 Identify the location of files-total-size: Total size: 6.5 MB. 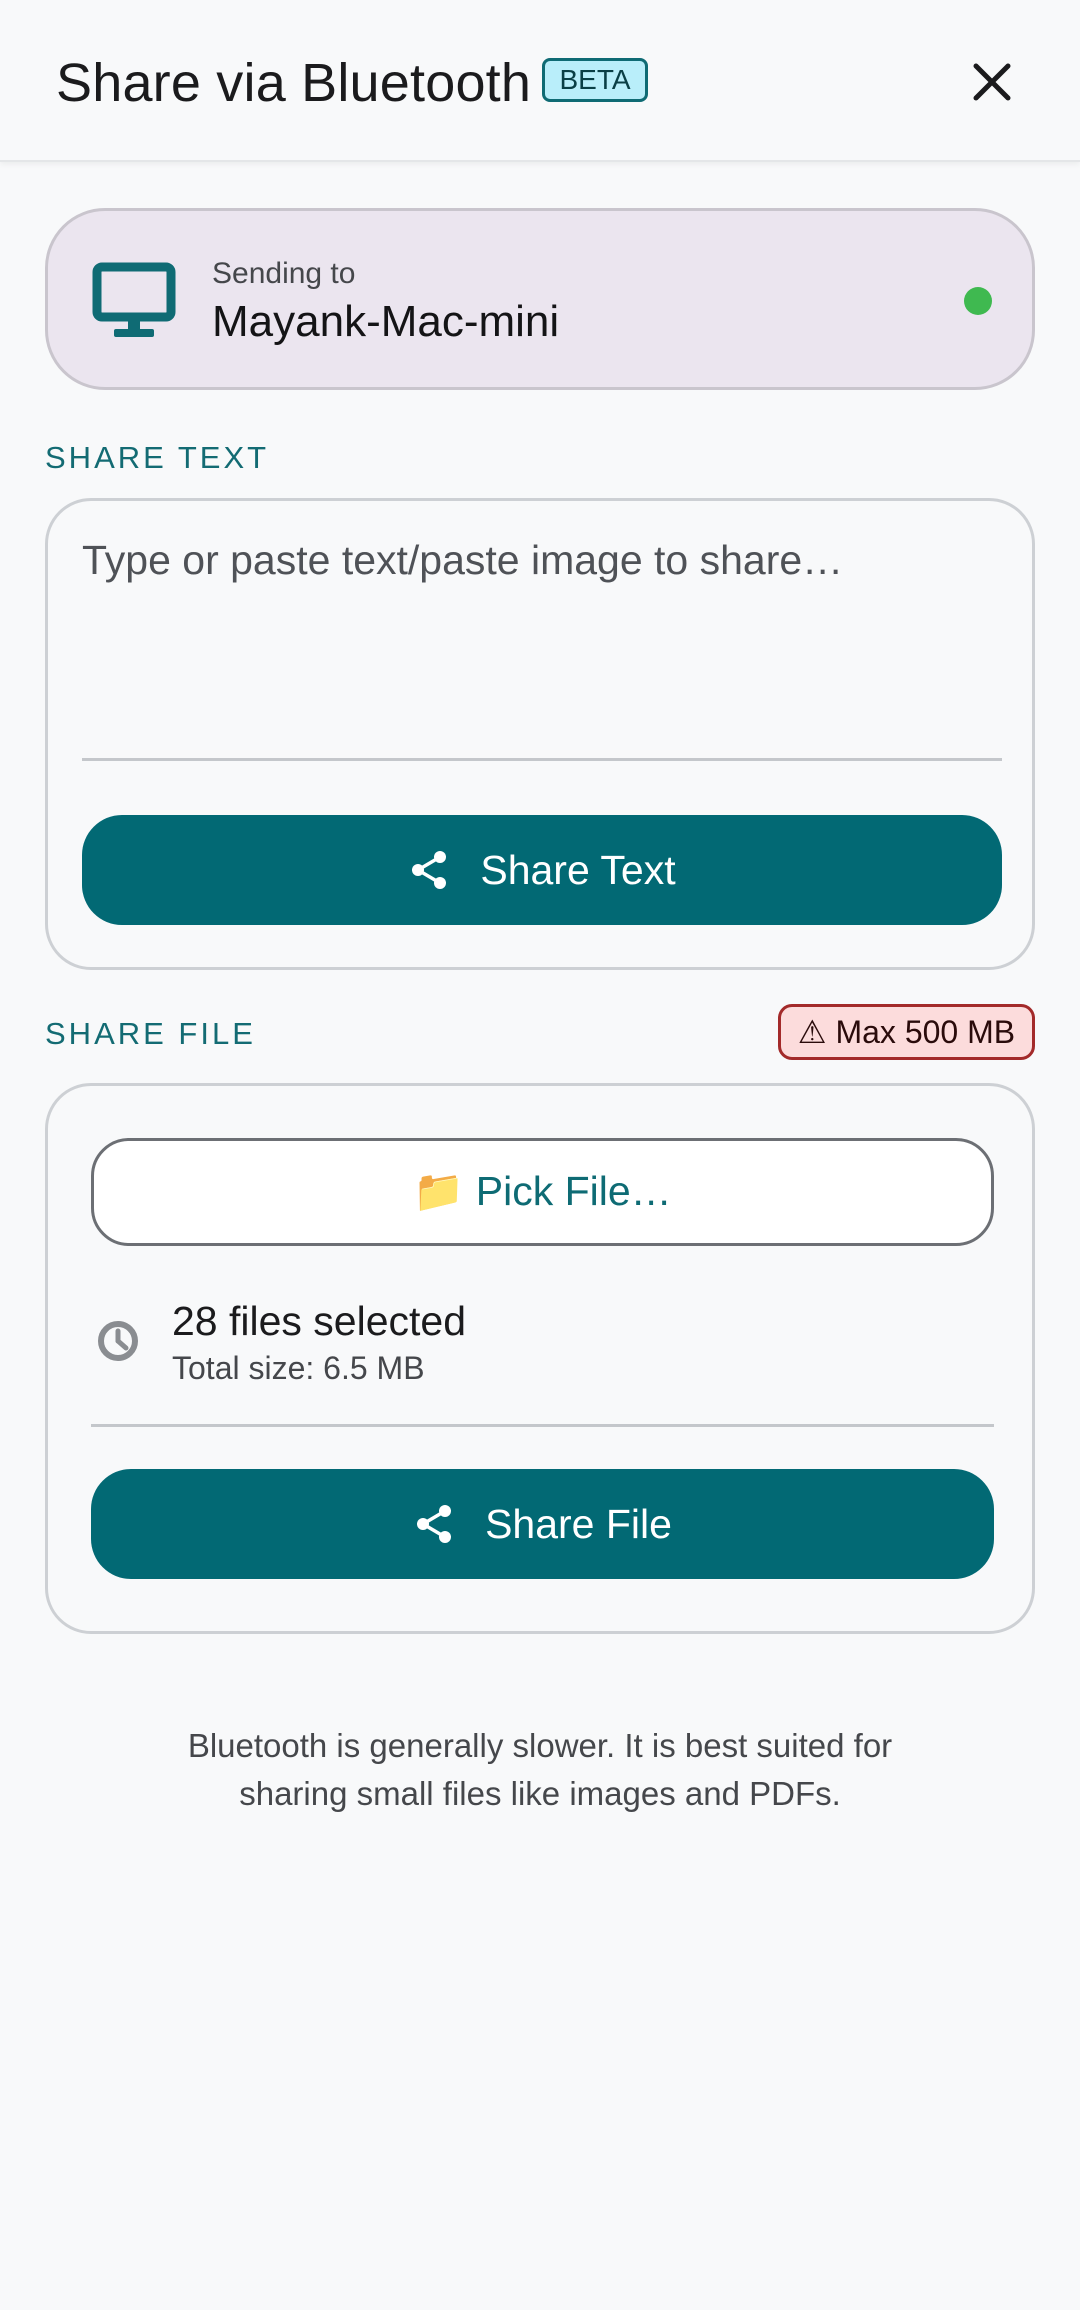
(298, 1368).